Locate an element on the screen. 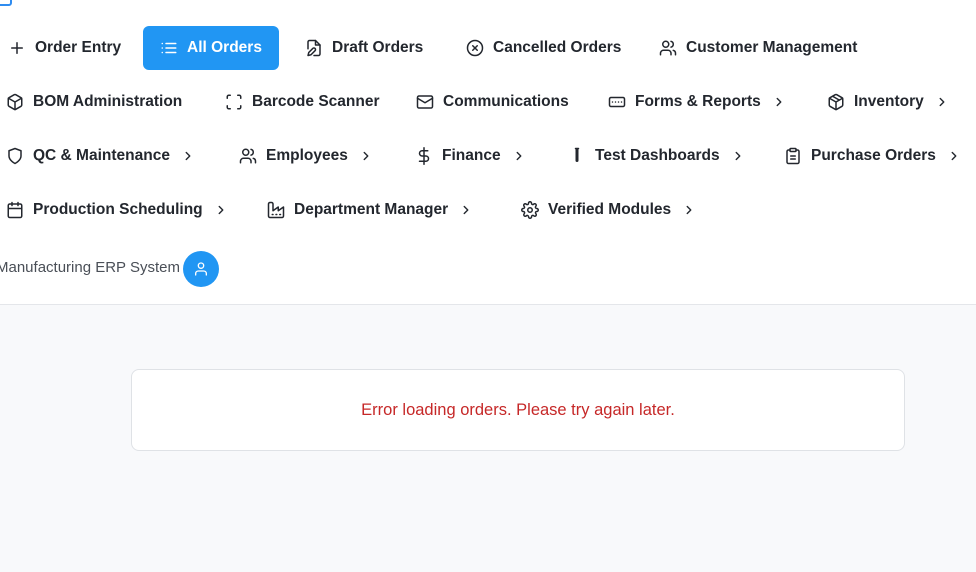 The image size is (976, 572). nav-label: Draft Orders is located at coordinates (378, 47).